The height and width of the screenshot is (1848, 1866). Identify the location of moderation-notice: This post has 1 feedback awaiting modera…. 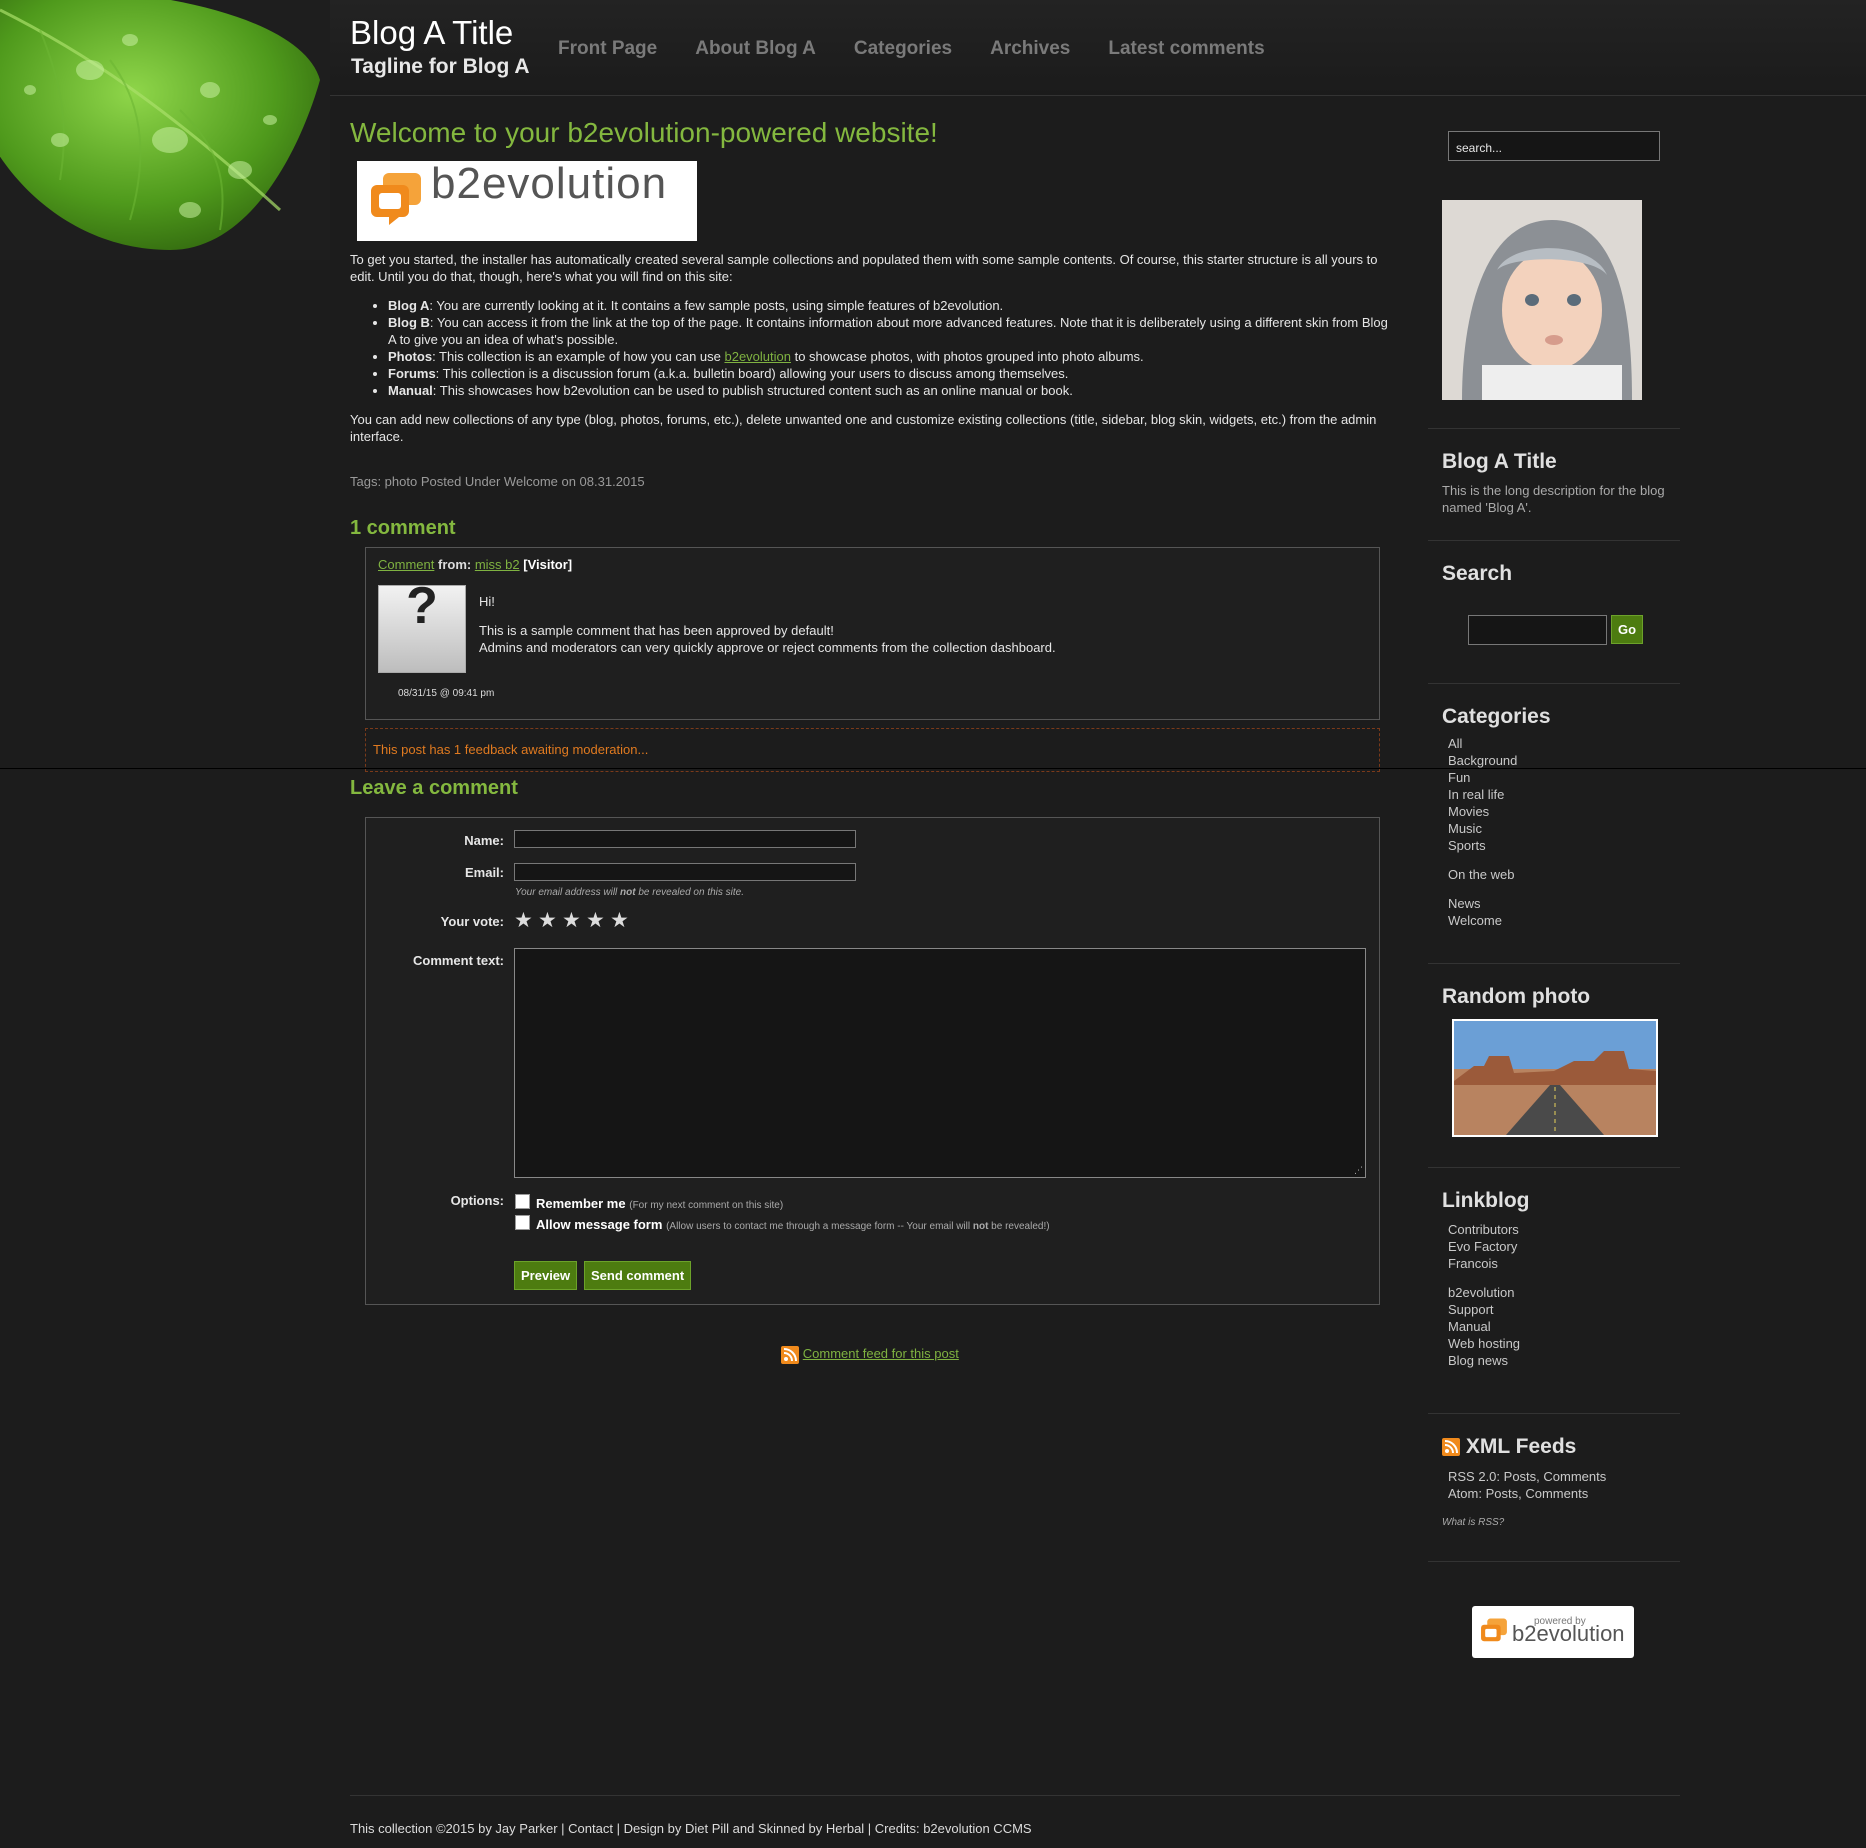
(872, 750).